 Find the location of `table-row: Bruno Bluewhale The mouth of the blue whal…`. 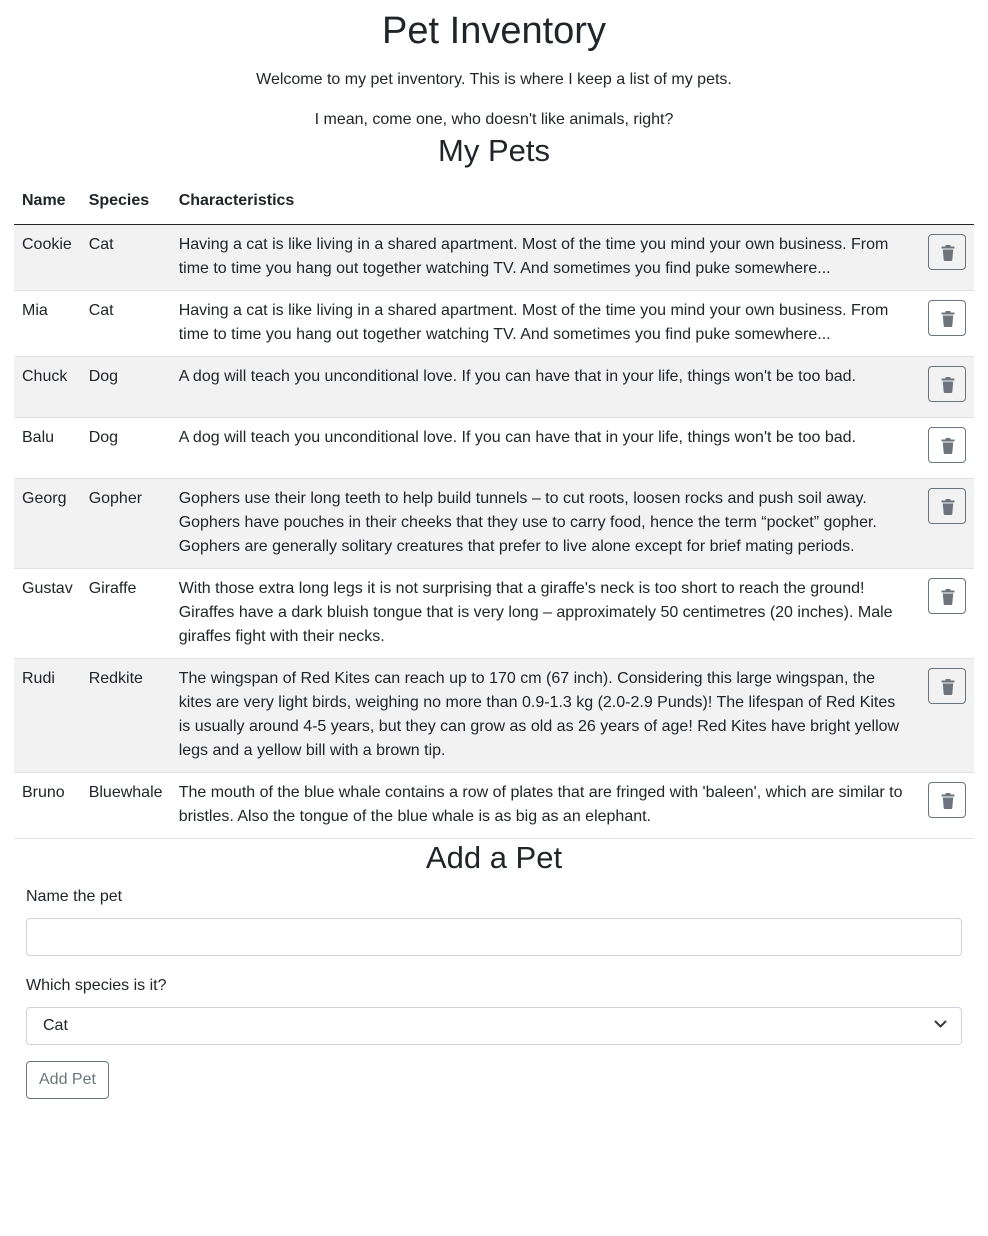

table-row: Bruno Bluewhale The mouth of the blue whal… is located at coordinates (494, 805).